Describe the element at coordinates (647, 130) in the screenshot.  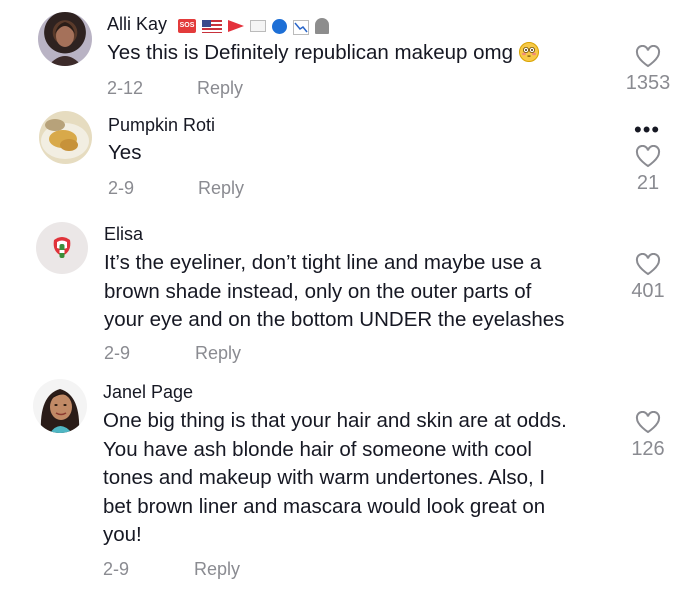
I see `more-options-button: •••` at that location.